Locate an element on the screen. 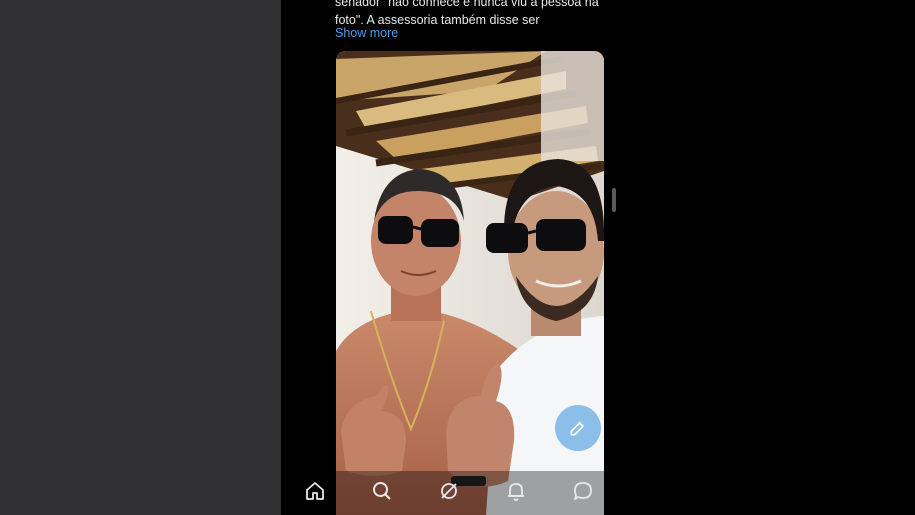 The width and height of the screenshot is (915, 515). bottom-navigation-bar is located at coordinates (450, 491).